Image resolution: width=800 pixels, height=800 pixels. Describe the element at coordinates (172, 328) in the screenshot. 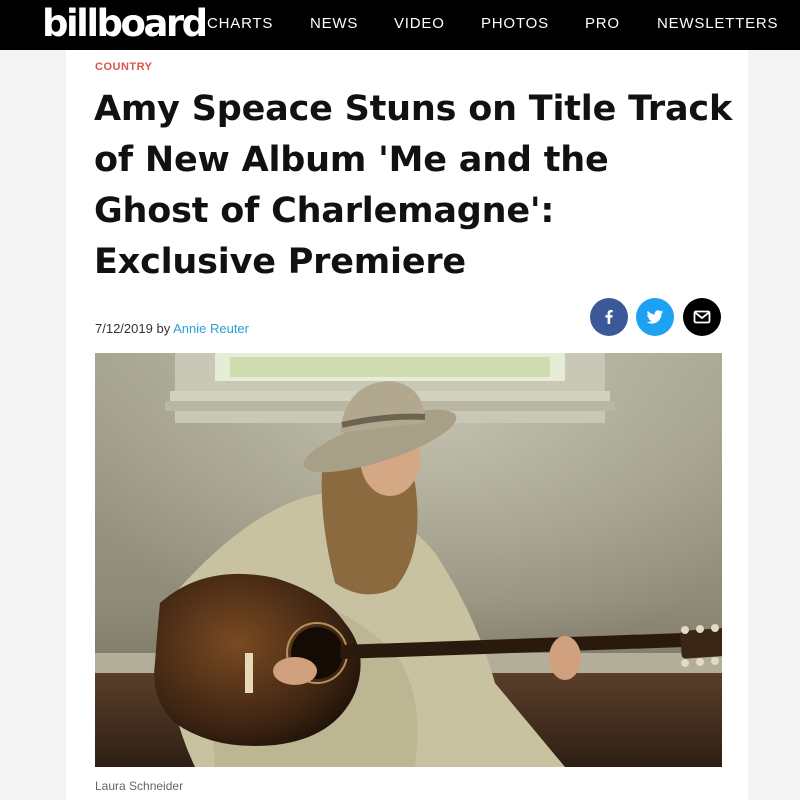

I see `byline: 7/12/2019 by Annie Reuter` at that location.